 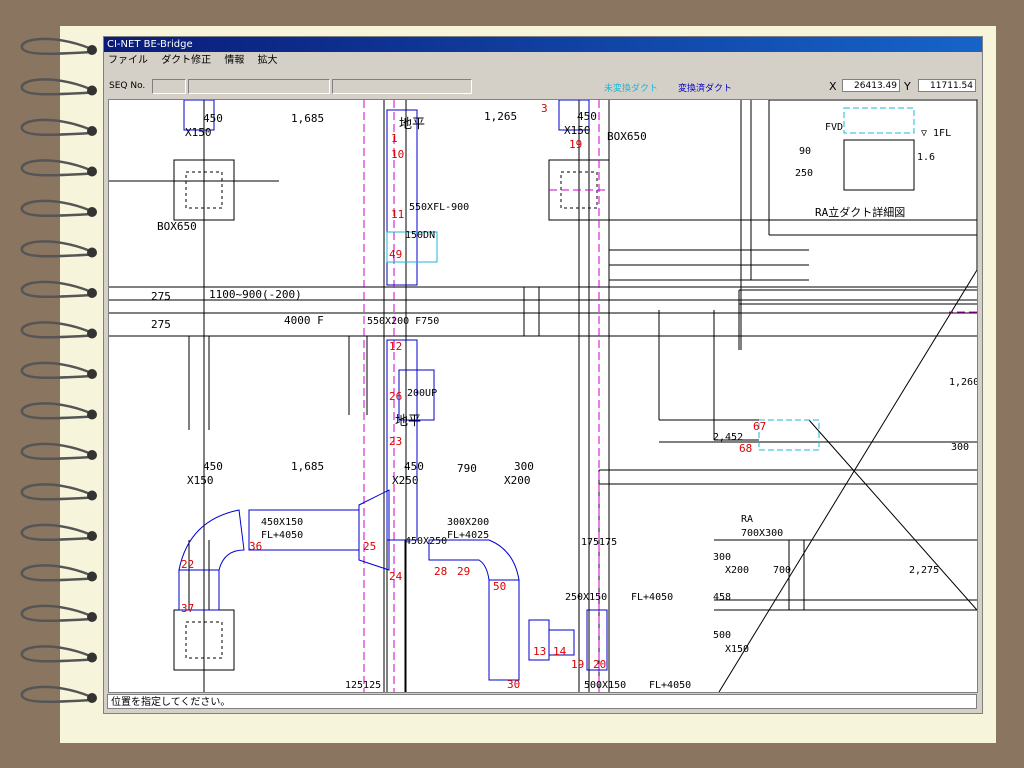 What do you see at coordinates (213, 118) in the screenshot?
I see `label-d450-a: 450` at bounding box center [213, 118].